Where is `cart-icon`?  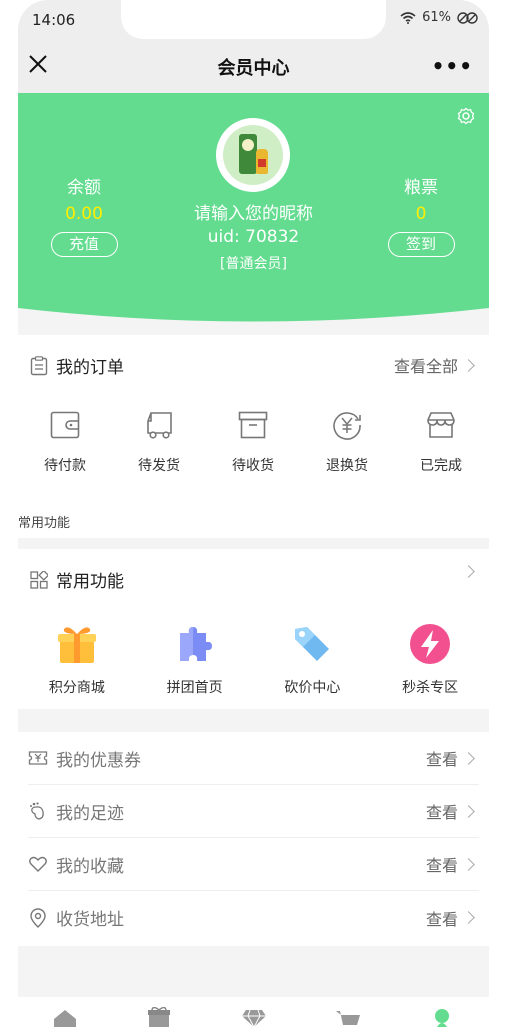
cart-icon is located at coordinates (347, 1018).